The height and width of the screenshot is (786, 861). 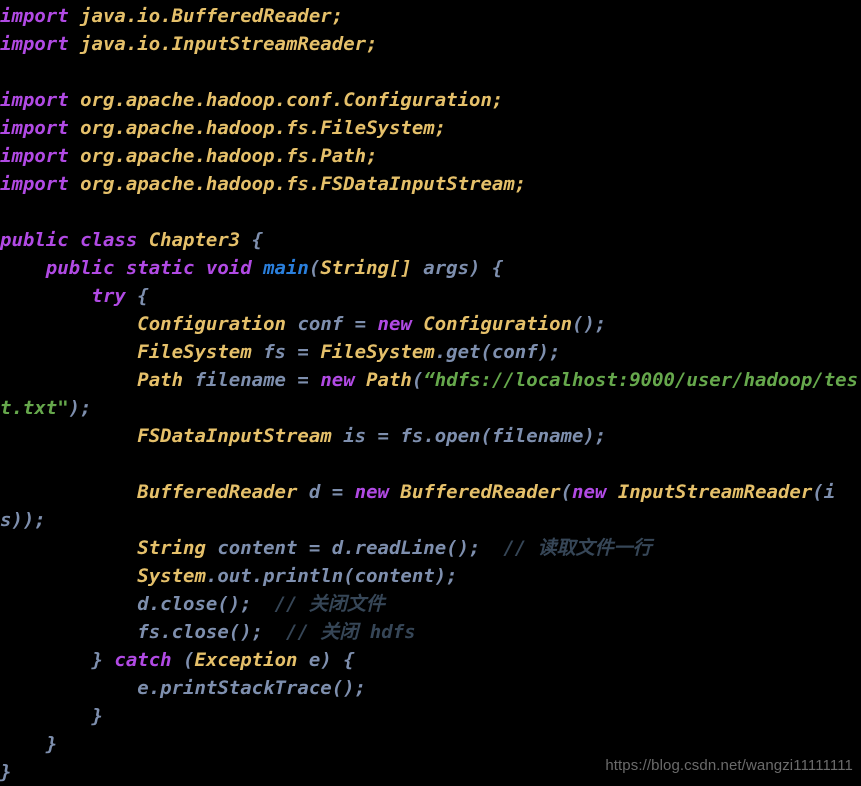 What do you see at coordinates (366, 268) in the screenshot?
I see `code-token: String[]` at bounding box center [366, 268].